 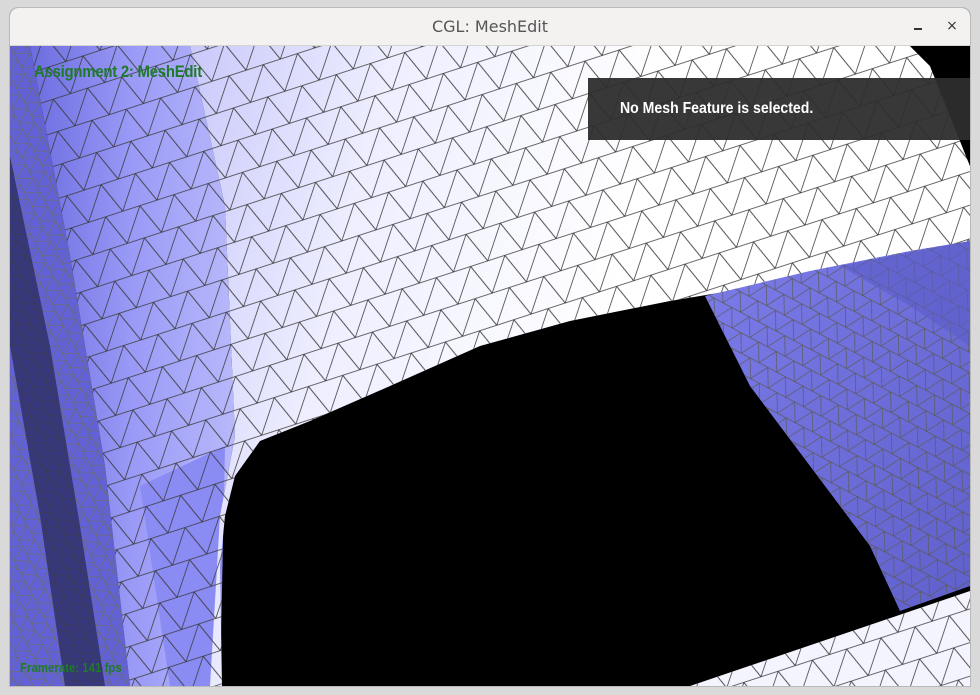 What do you see at coordinates (118, 71) in the screenshot?
I see `assignment-title: Assignment 2: MeshEdit` at bounding box center [118, 71].